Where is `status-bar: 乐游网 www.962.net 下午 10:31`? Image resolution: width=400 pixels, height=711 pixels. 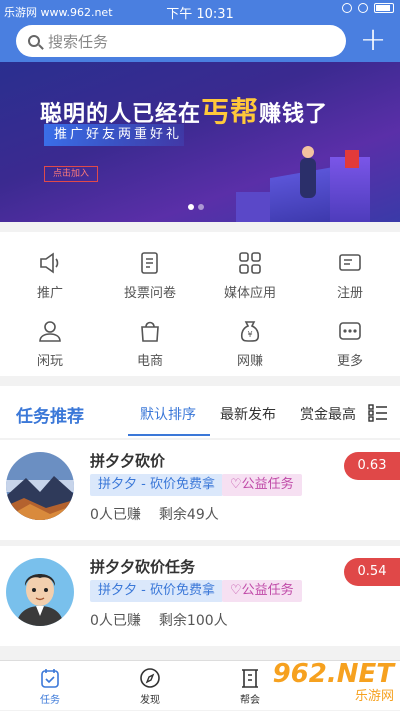 status-bar: 乐游网 www.962.net 下午 10:31 is located at coordinates (200, 11).